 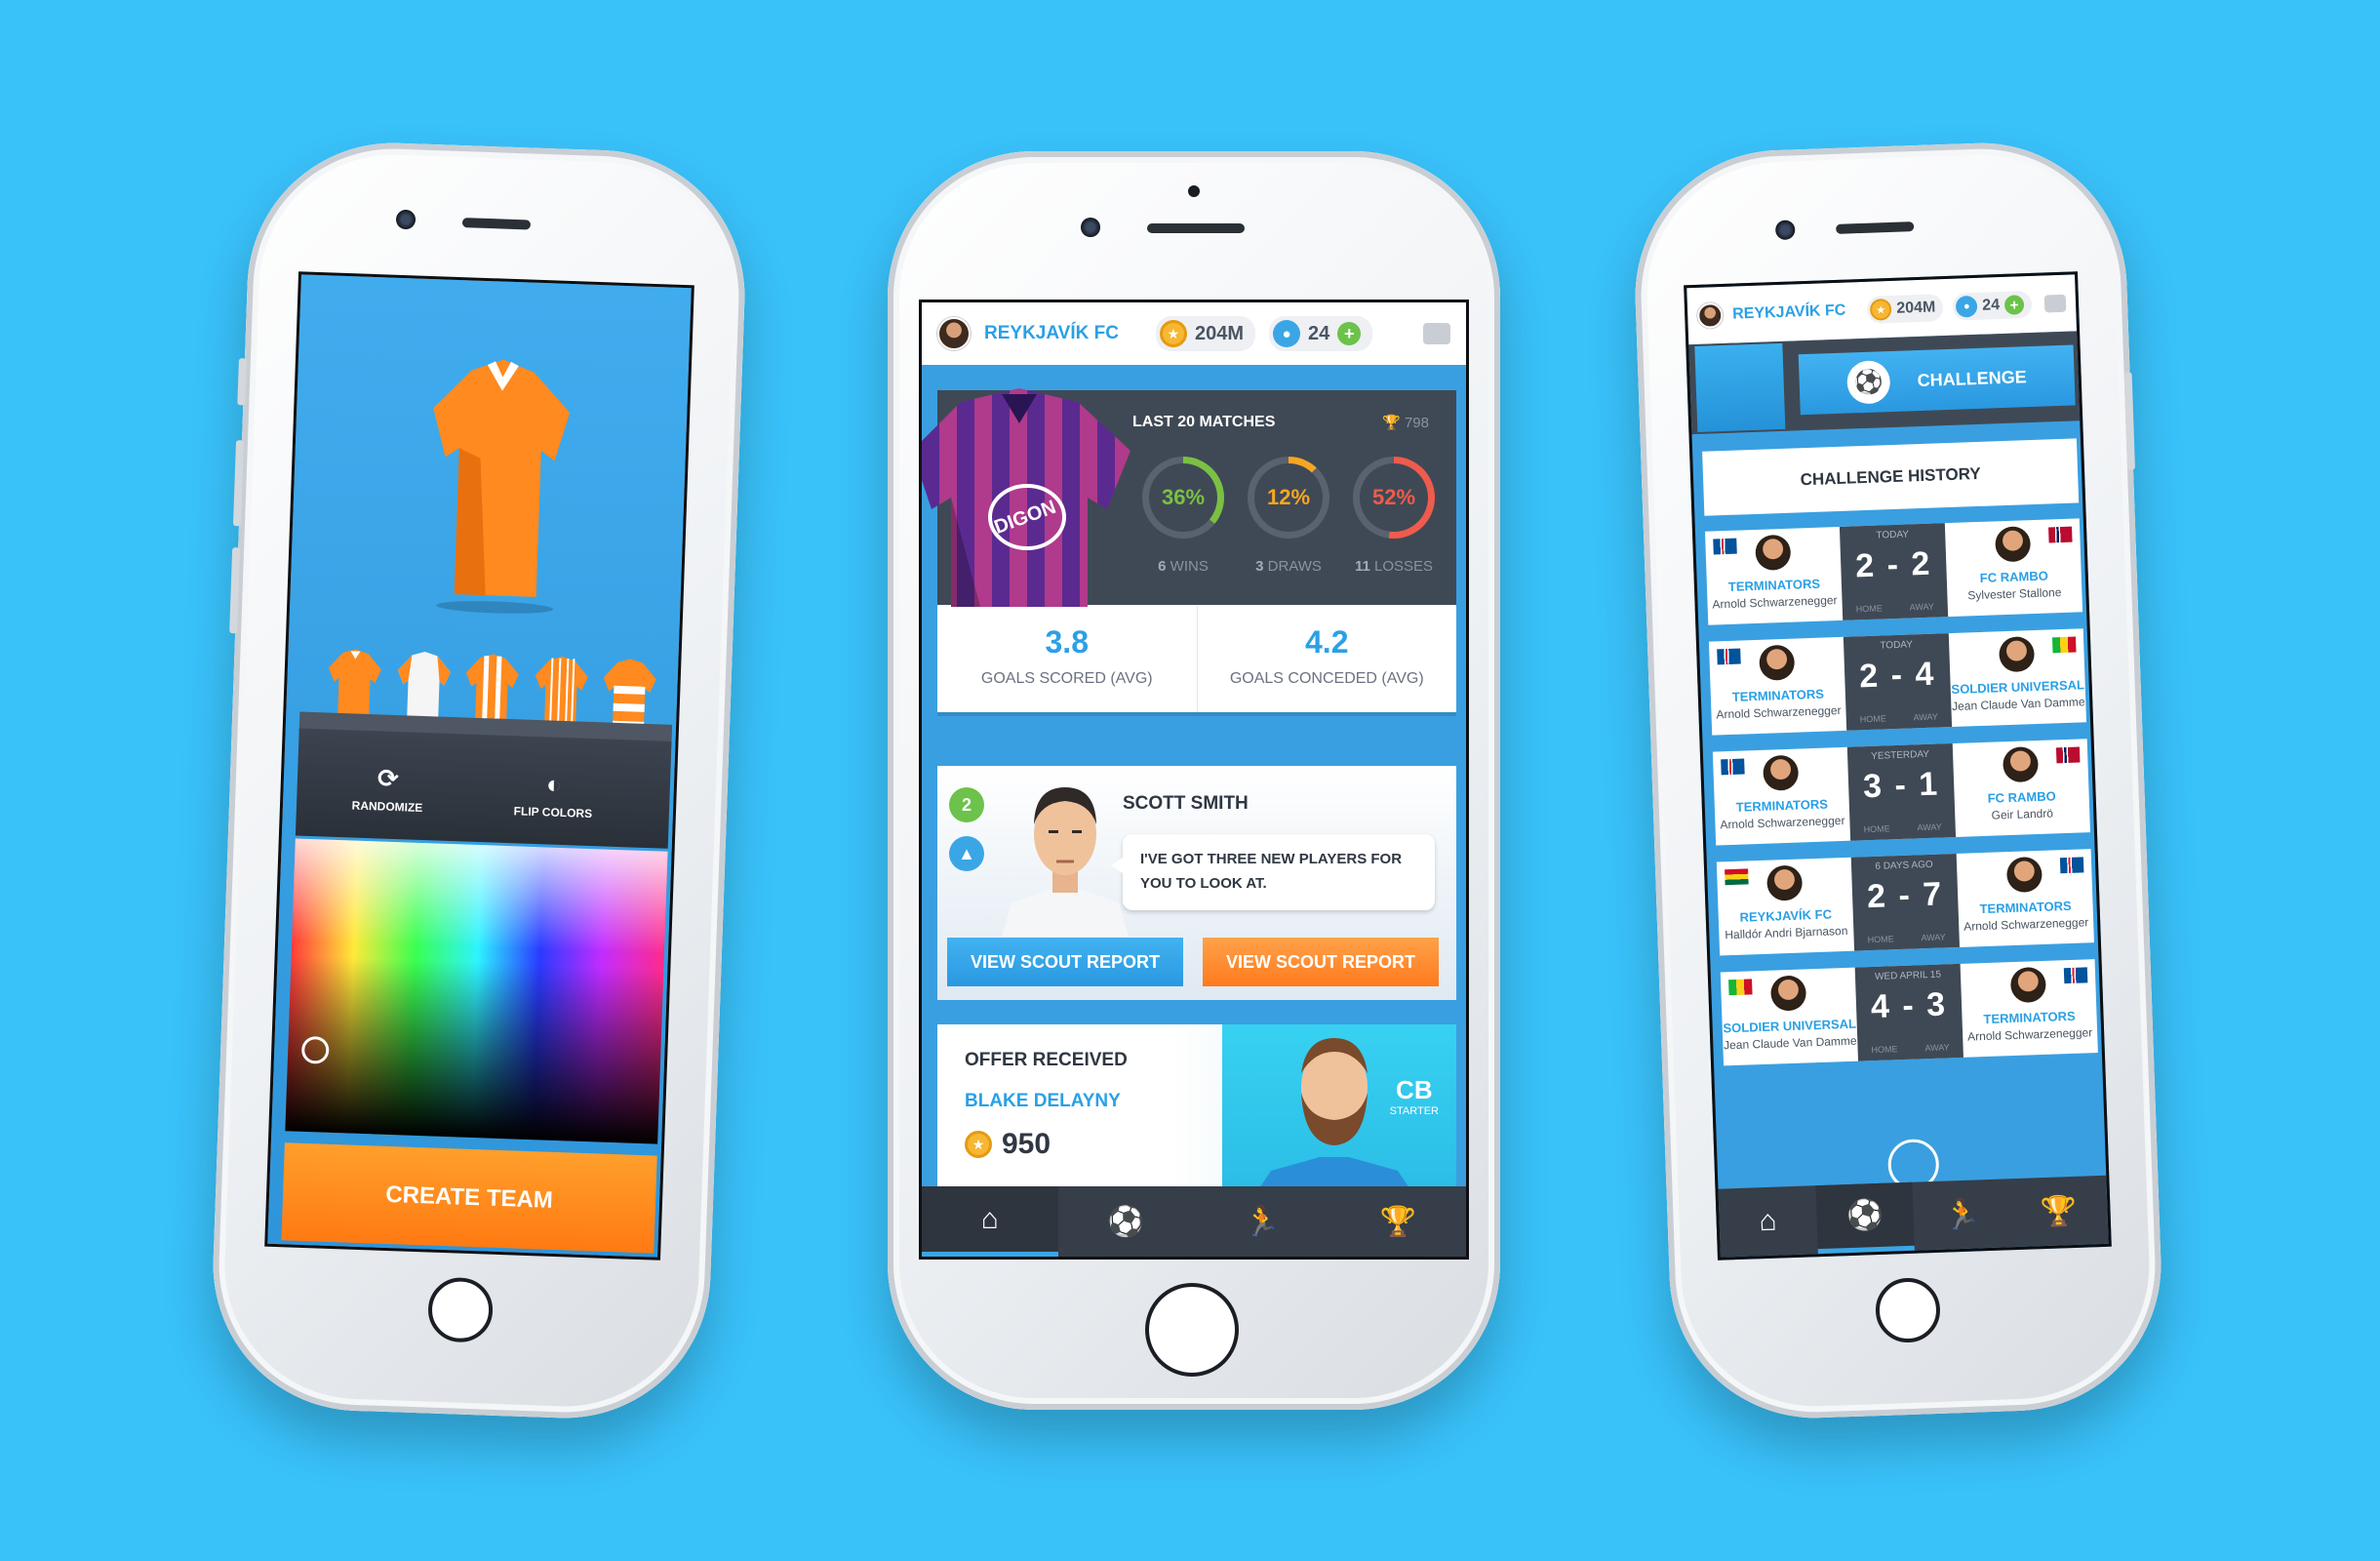 I want to click on away-side: TERMINATORS Arnold Schwarzenegger, so click(x=2025, y=898).